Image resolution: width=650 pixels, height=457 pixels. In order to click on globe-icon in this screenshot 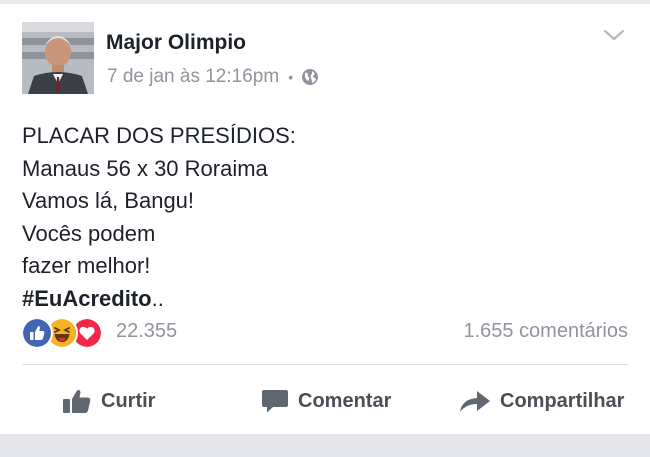, I will do `click(310, 77)`.